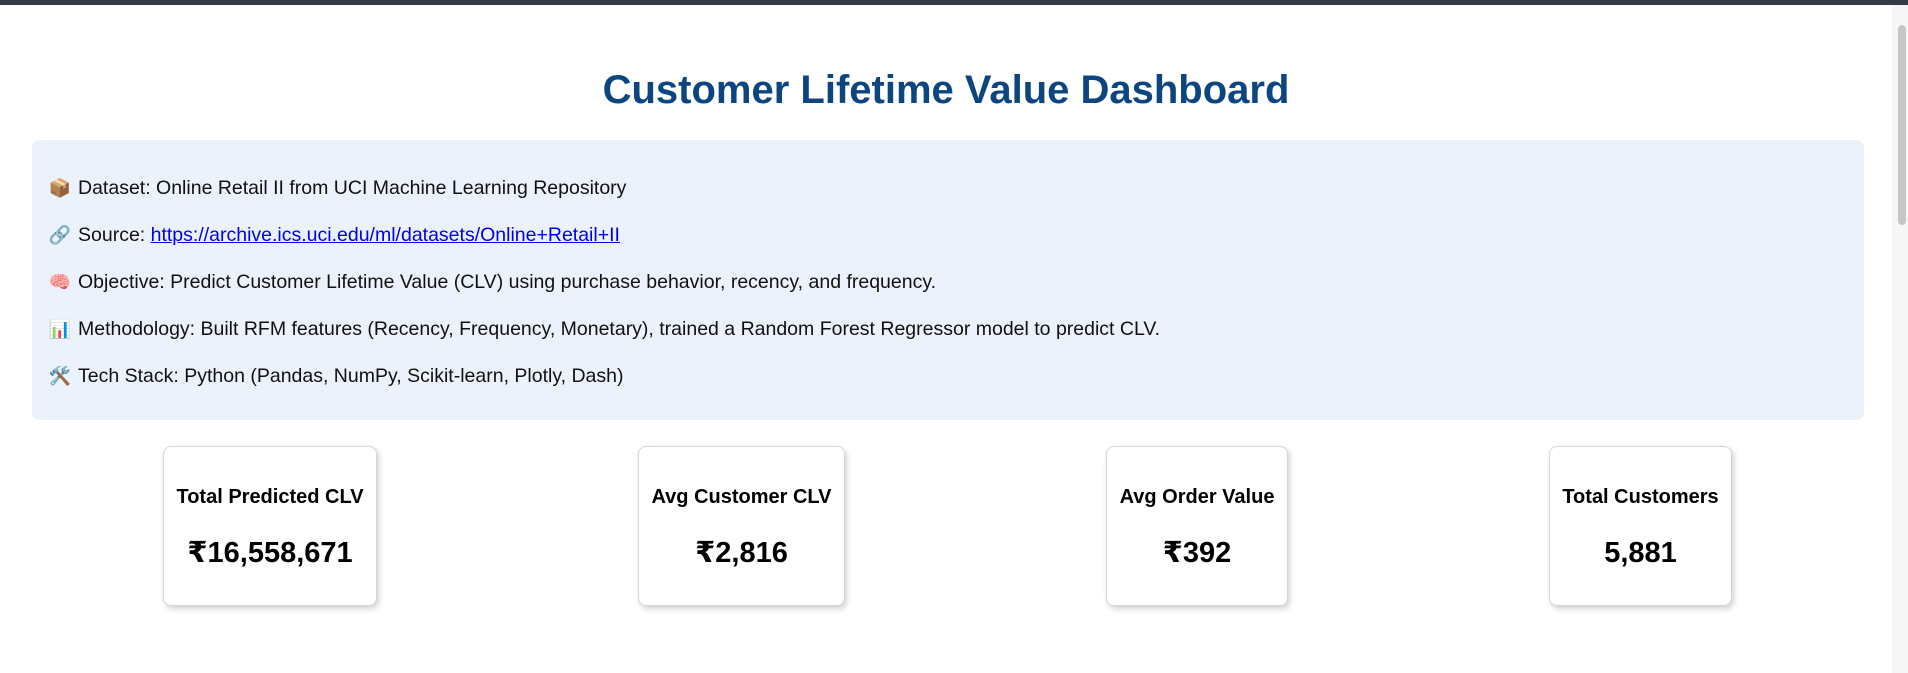 Image resolution: width=1908 pixels, height=673 pixels. I want to click on browser-top-bar, so click(954, 2).